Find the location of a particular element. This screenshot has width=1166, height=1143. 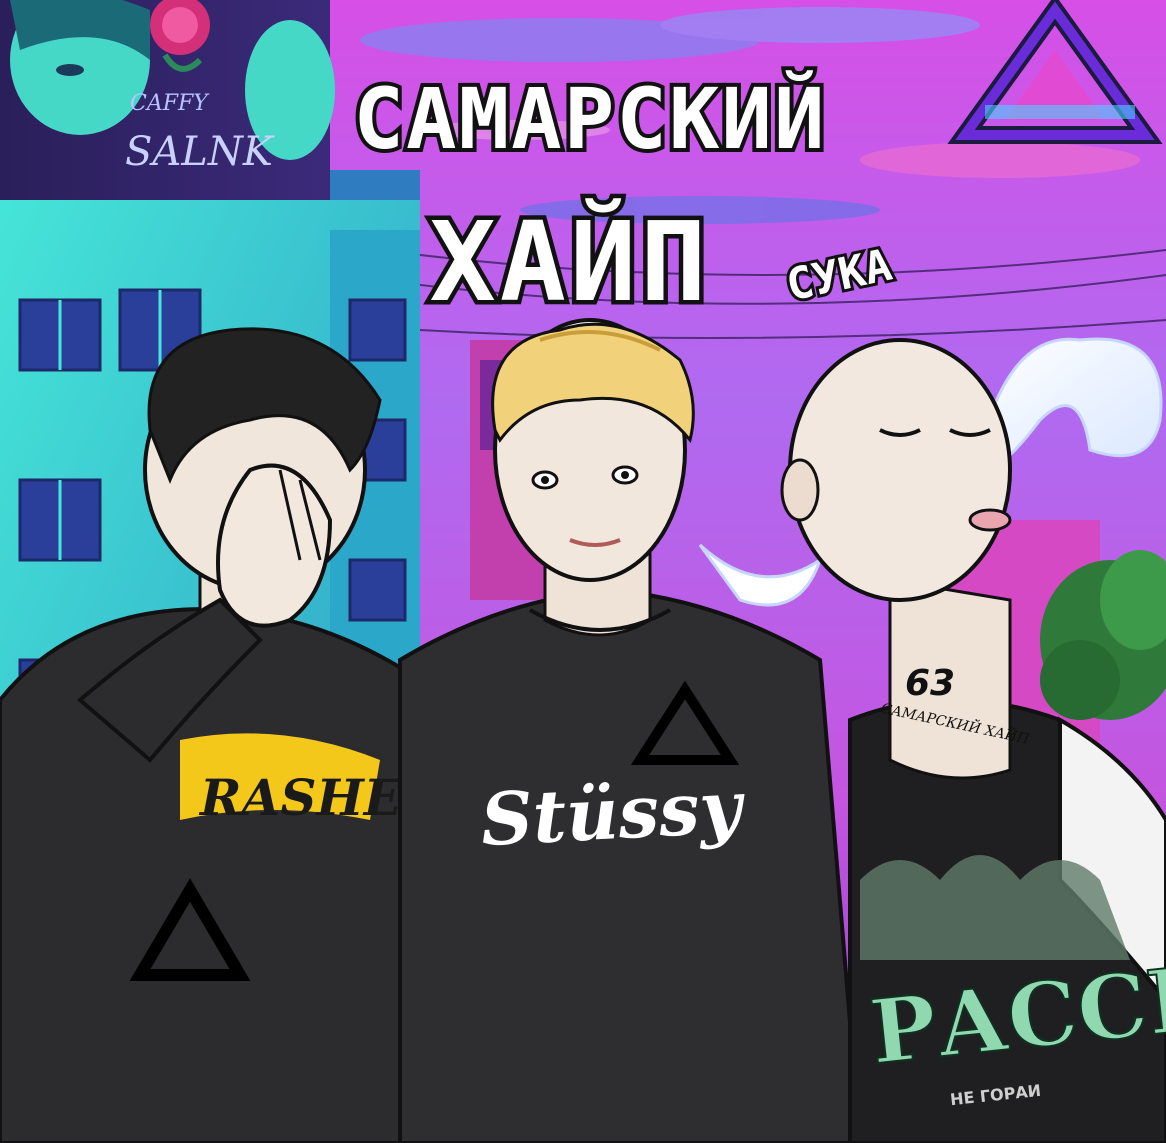

billboard-text-bottom: SALNK is located at coordinates (200, 152).